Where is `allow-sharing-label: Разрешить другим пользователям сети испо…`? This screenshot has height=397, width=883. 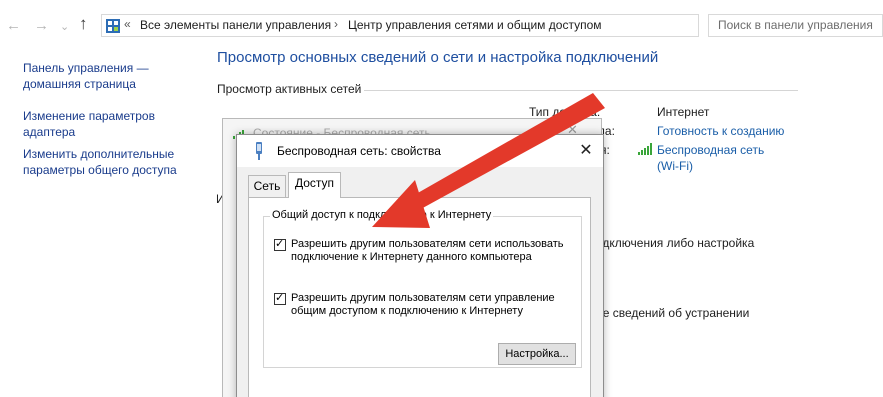
allow-sharing-label: Разрешить другим пользователям сети испо… is located at coordinates (427, 251).